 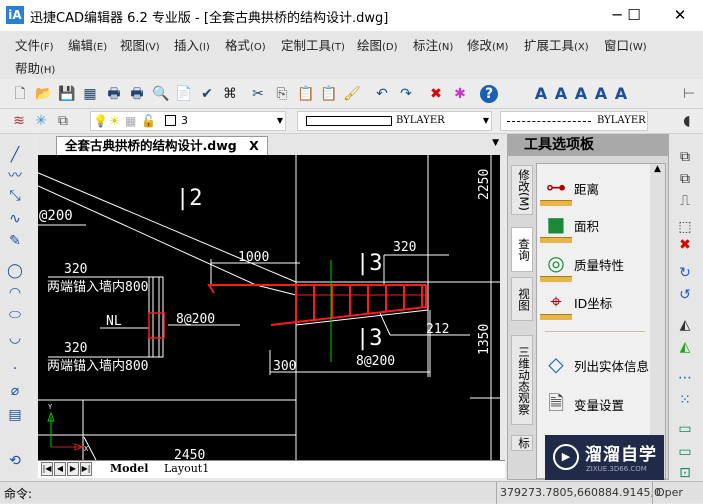 What do you see at coordinates (594, 188) in the screenshot?
I see `palette-item: ⊶ 距离` at bounding box center [594, 188].